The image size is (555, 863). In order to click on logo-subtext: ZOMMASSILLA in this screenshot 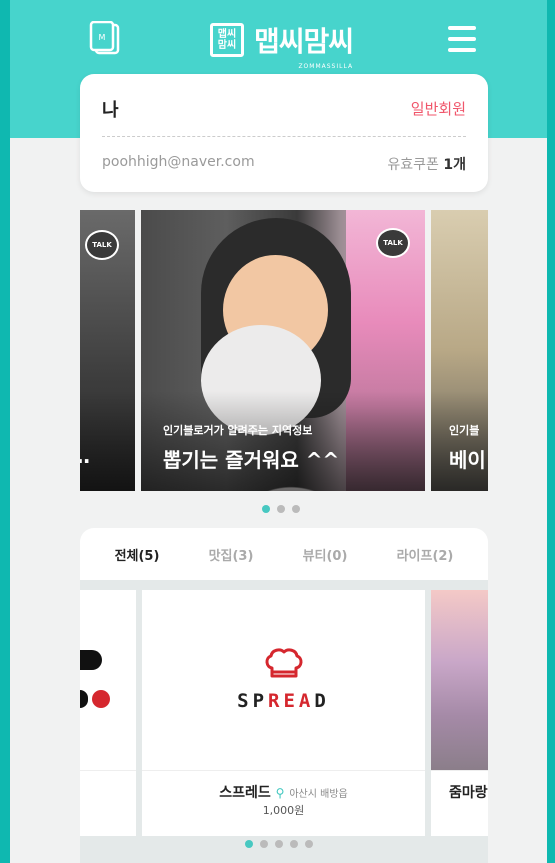, I will do `click(326, 66)`.